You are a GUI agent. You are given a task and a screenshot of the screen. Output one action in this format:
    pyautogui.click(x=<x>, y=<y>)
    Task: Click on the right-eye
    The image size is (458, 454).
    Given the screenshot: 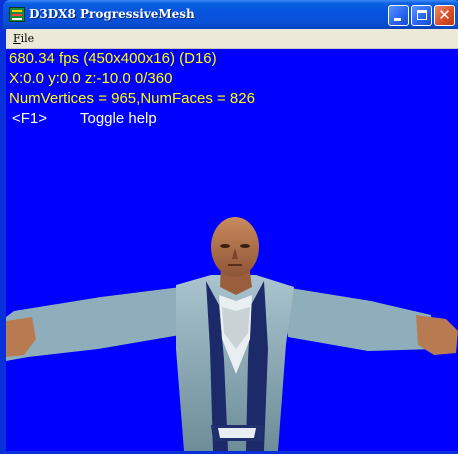 What is the action you would take?
    pyautogui.click(x=245, y=246)
    